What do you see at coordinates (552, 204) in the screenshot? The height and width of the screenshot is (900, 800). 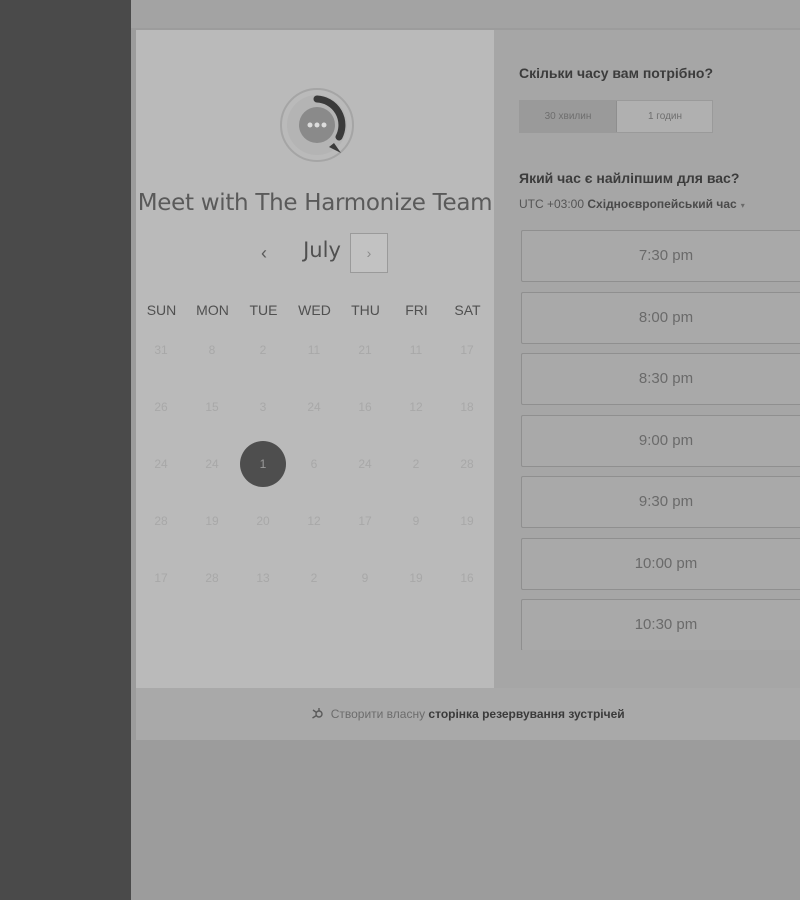 I see `utc-offset: UTC +03:00` at bounding box center [552, 204].